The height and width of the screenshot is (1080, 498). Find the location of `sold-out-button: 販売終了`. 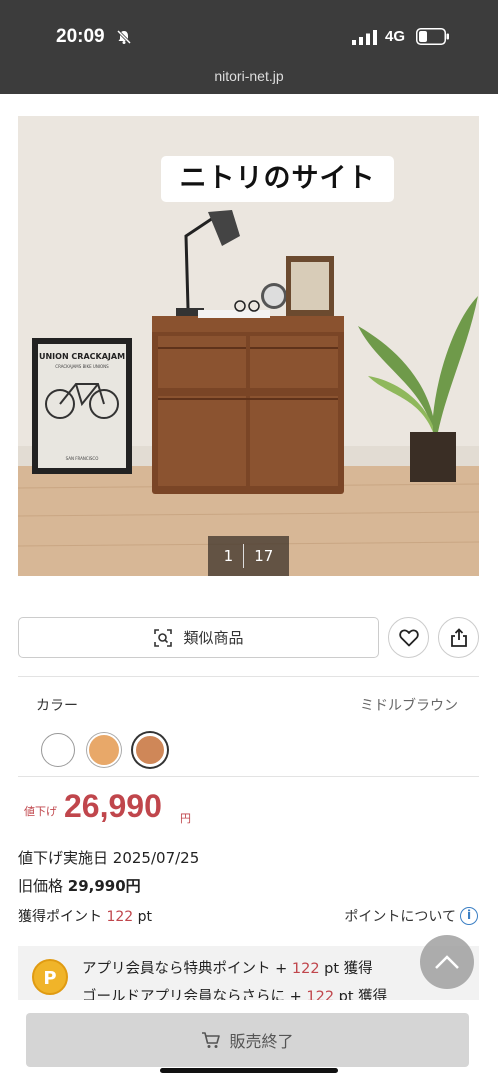

sold-out-button: 販売終了 is located at coordinates (247, 1040).